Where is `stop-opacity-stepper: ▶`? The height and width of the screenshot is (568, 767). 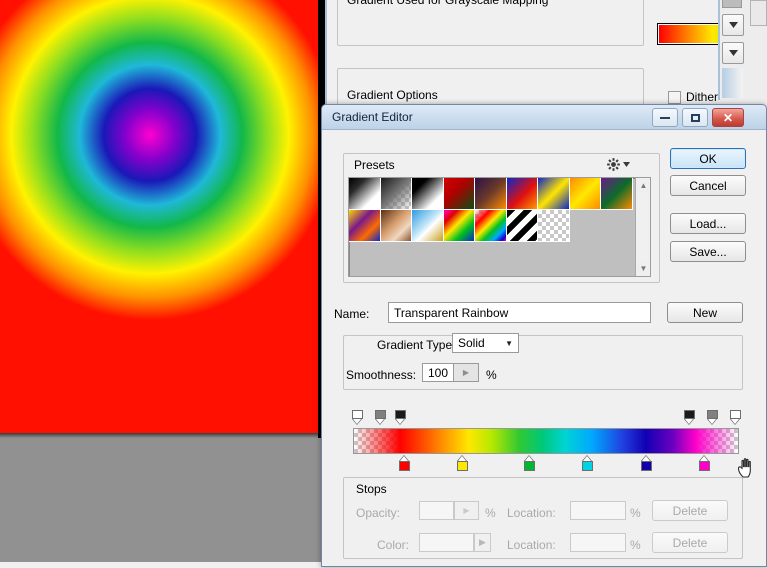
stop-opacity-stepper: ▶ is located at coordinates (466, 510).